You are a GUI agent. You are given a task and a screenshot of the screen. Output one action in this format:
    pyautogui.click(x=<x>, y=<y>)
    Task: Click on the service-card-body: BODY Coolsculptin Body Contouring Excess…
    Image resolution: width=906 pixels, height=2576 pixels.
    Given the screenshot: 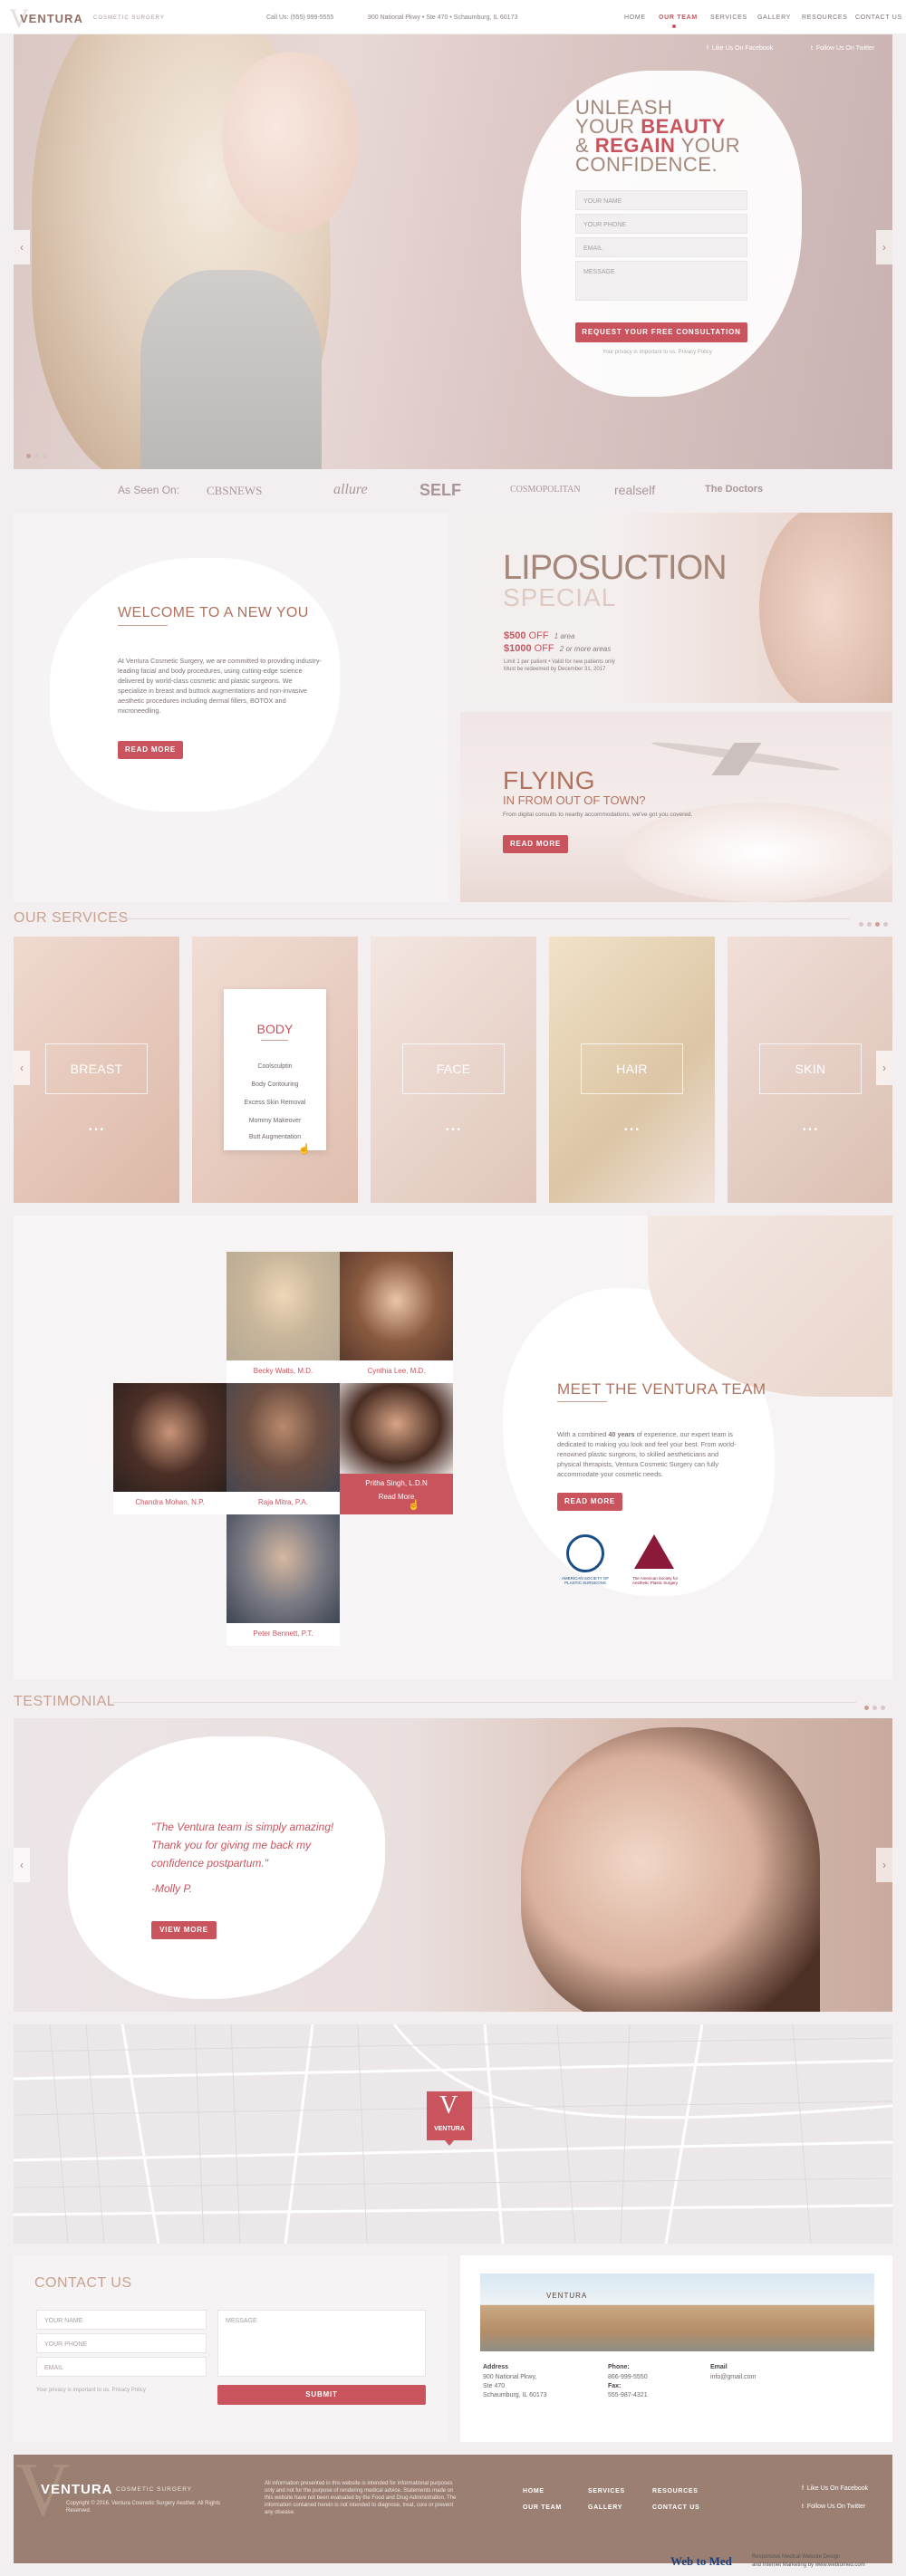 What is the action you would take?
    pyautogui.click(x=275, y=1070)
    